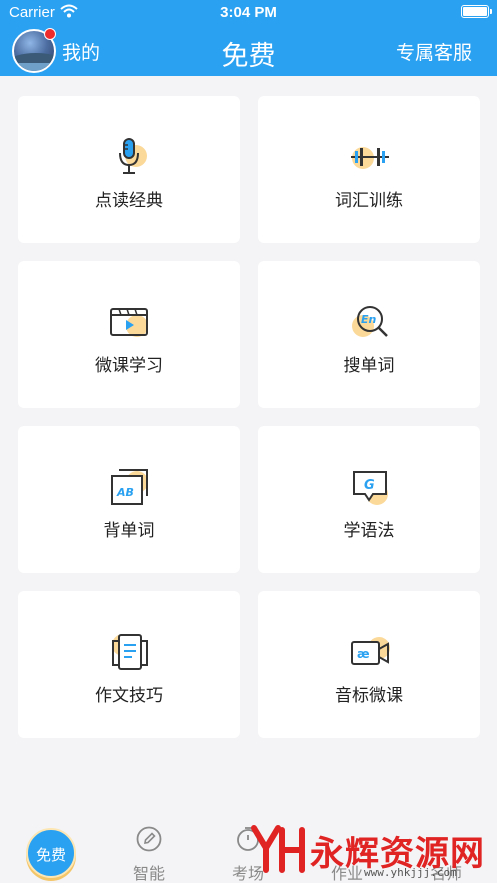 The width and height of the screenshot is (497, 883). I want to click on status-time: 3:04 PM, so click(248, 12).